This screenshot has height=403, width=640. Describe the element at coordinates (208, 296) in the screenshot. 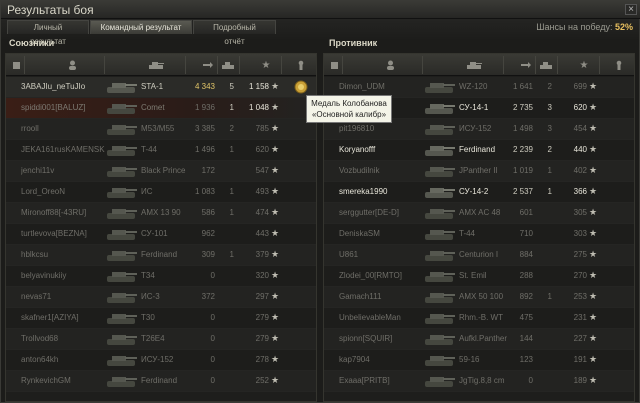

I see `damage-value: 372` at that location.